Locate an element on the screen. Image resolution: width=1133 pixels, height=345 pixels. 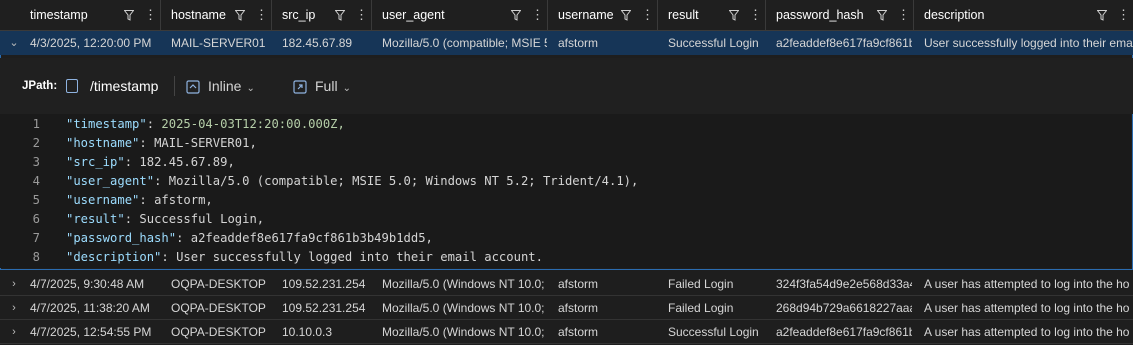
column-label: description is located at coordinates (954, 15).